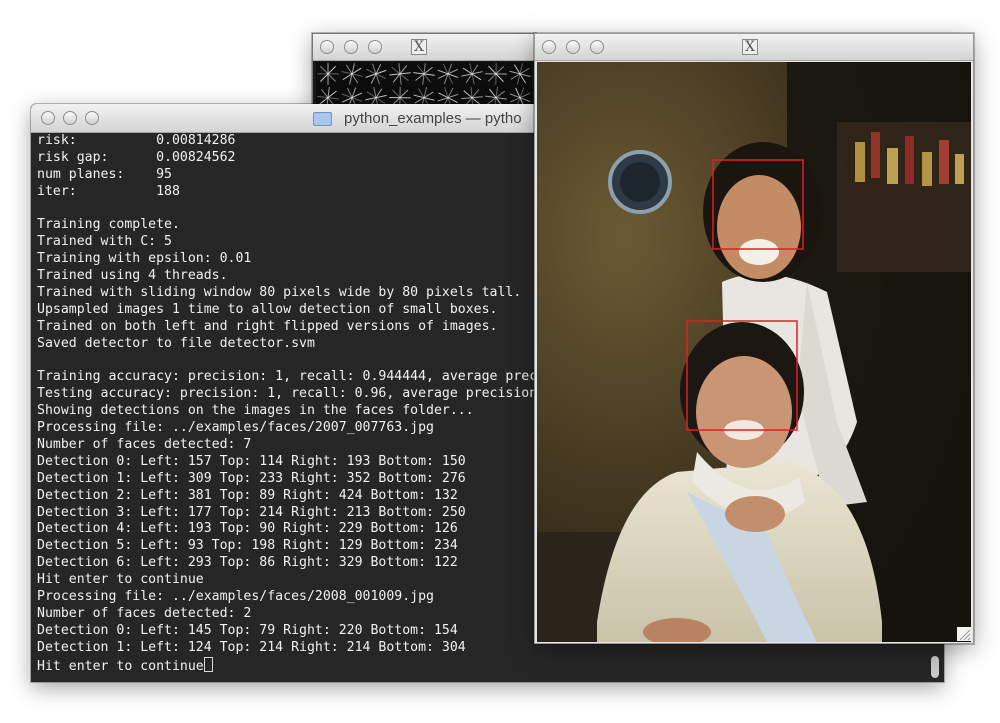  Describe the element at coordinates (964, 634) in the screenshot. I see `resize-grip` at that location.